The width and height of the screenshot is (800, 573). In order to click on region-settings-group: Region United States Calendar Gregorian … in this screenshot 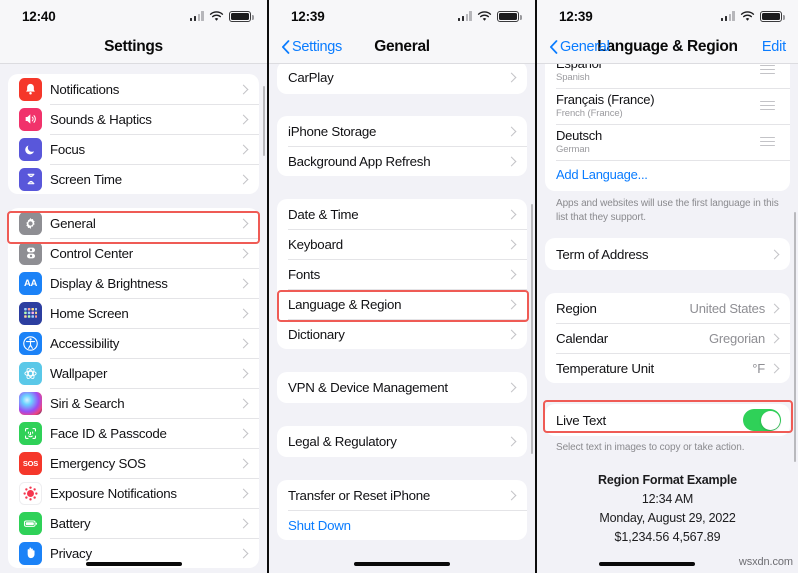, I will do `click(667, 338)`.